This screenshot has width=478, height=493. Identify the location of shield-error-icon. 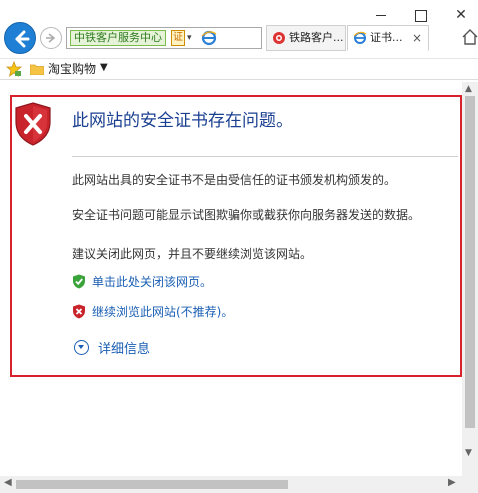
(33, 124).